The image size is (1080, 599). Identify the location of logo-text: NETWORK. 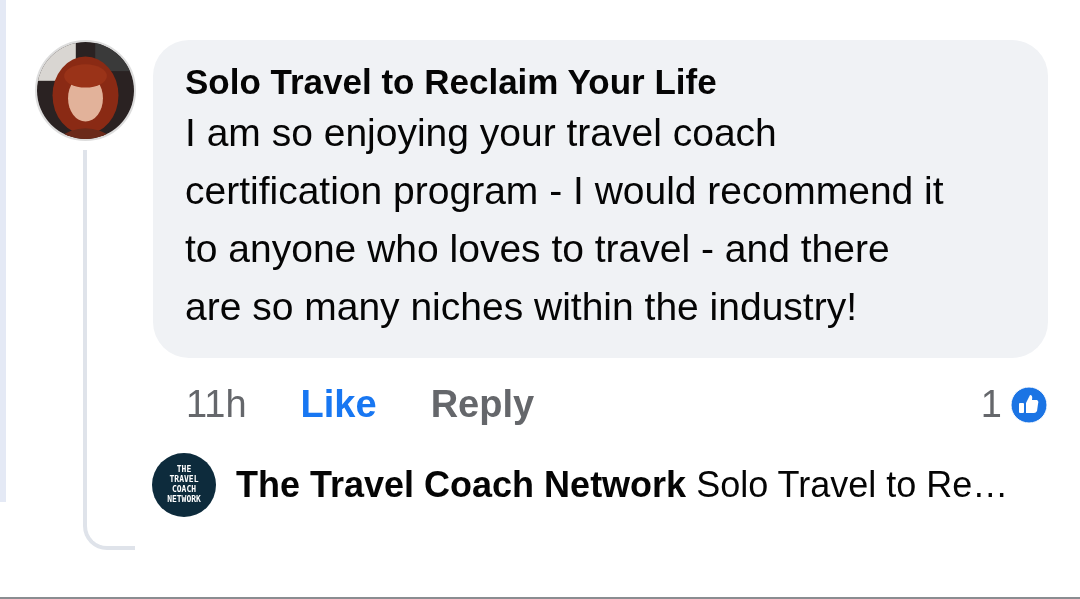
(184, 500).